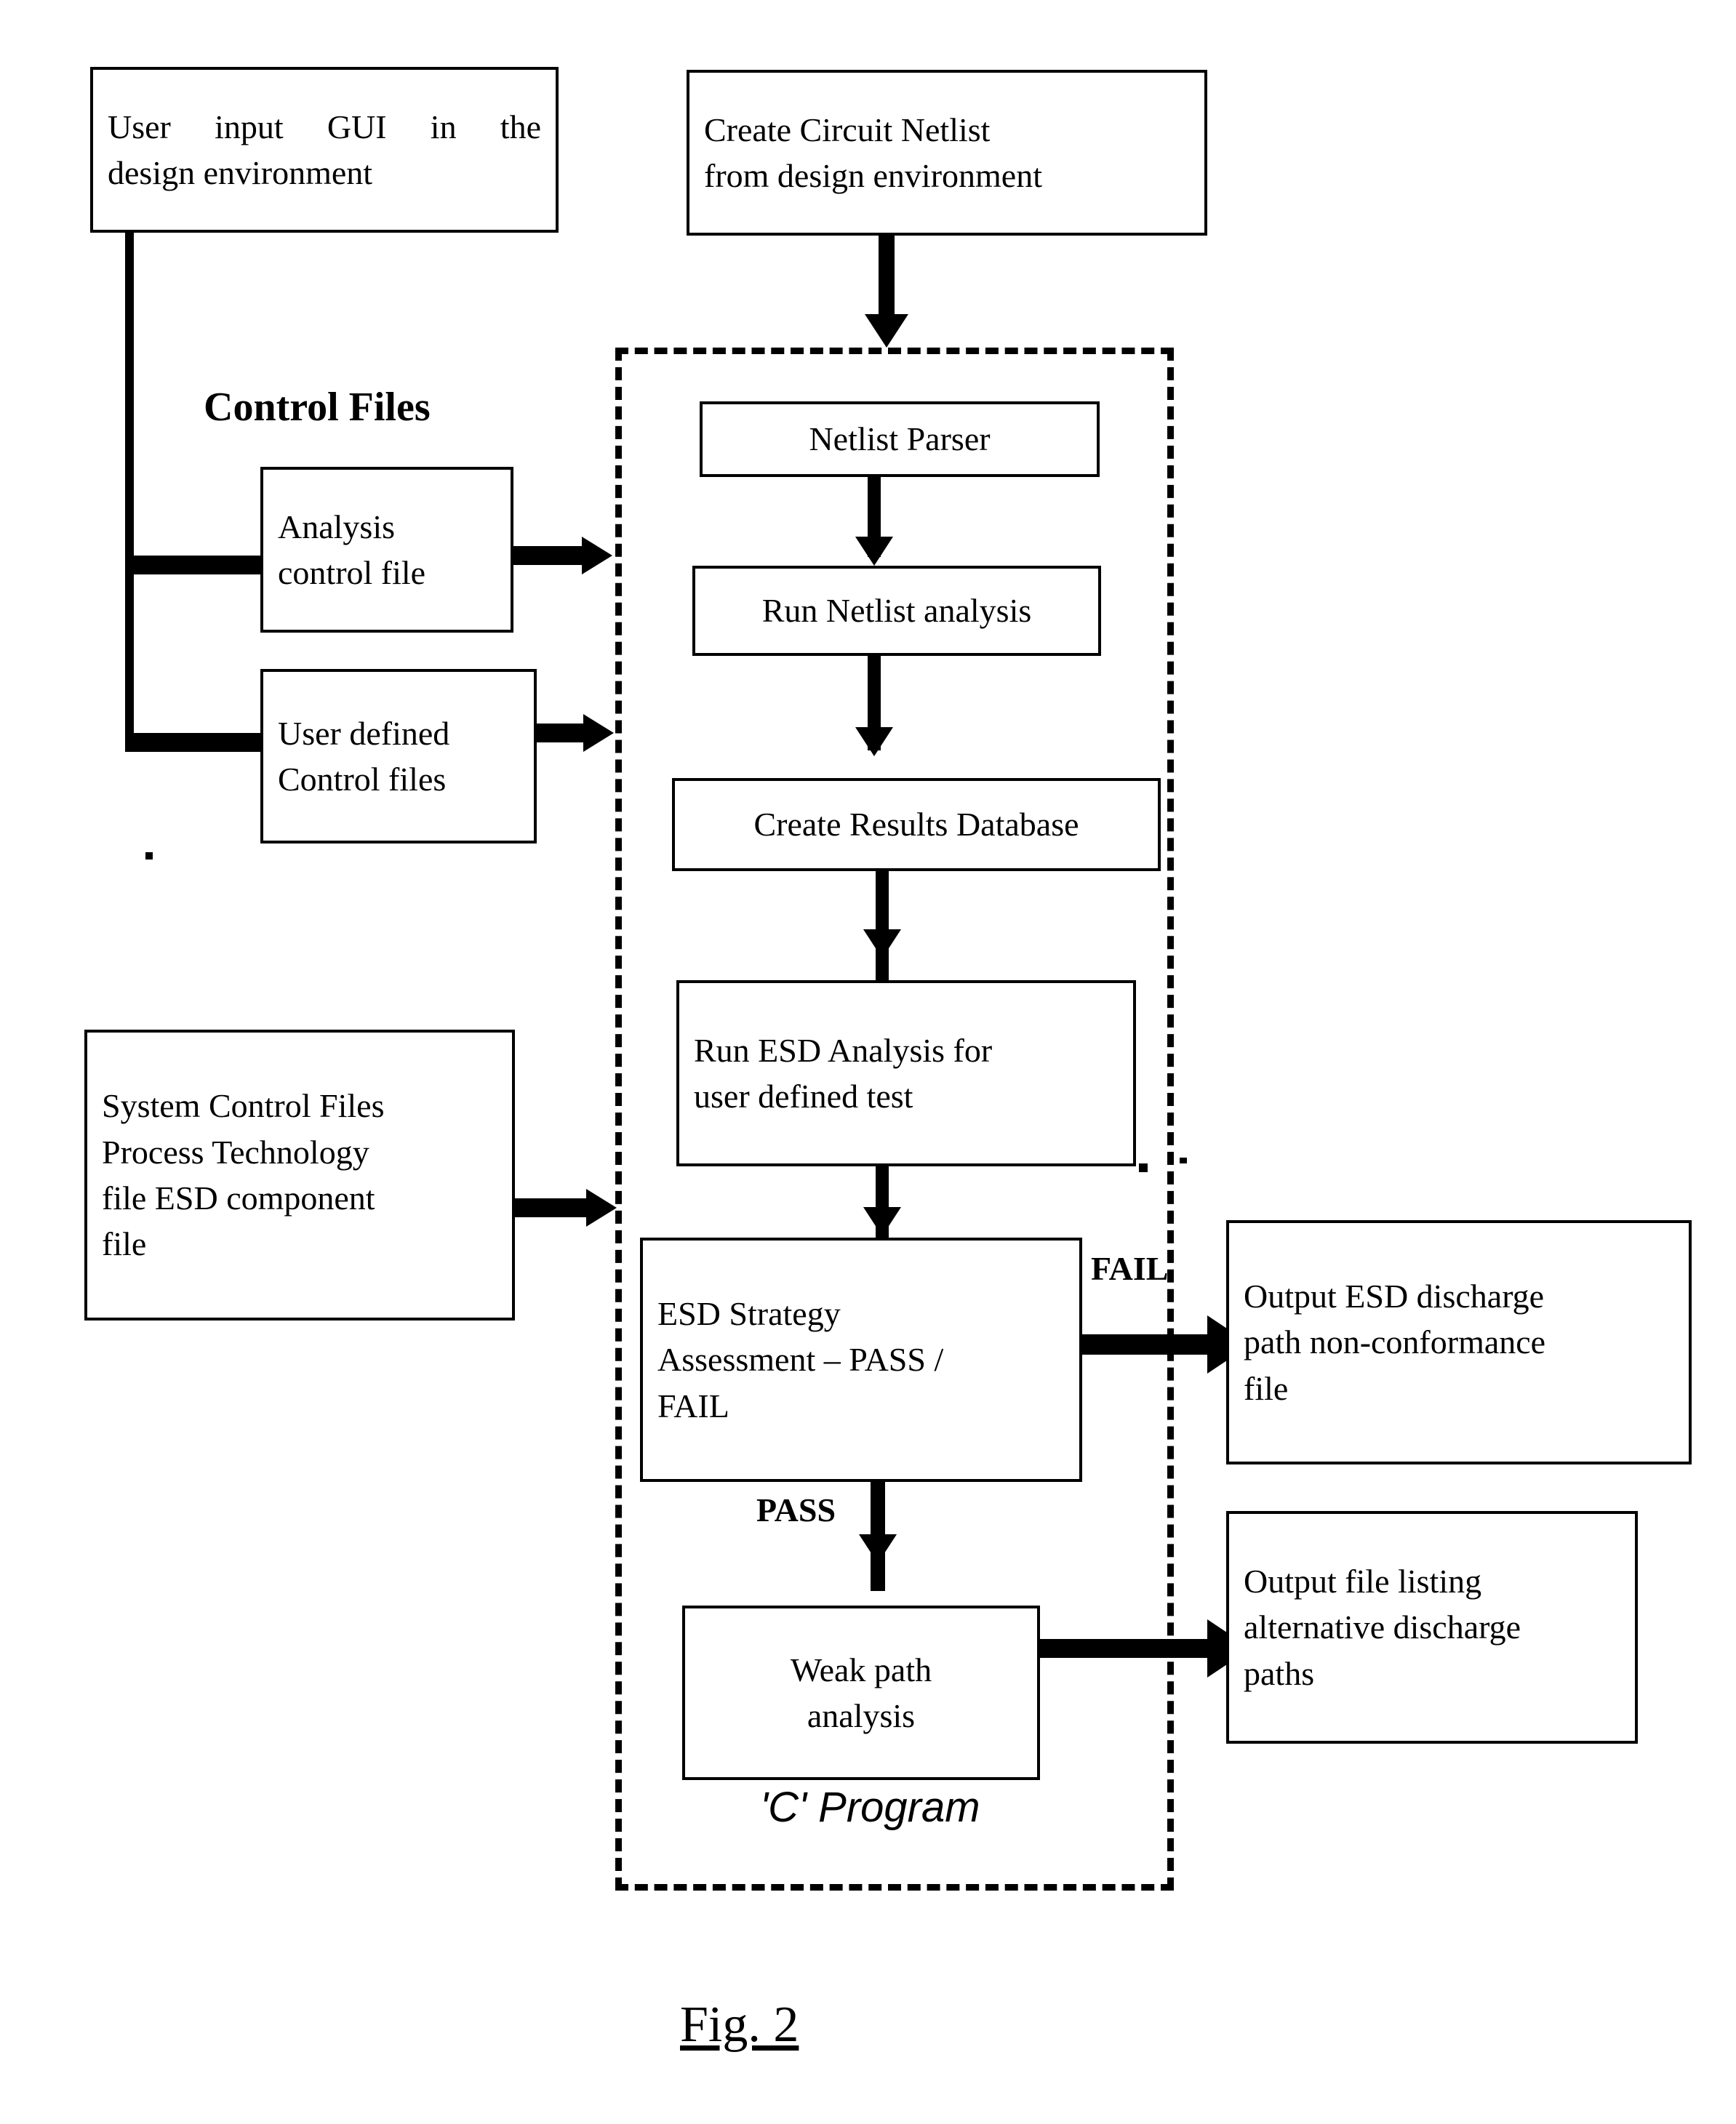 Image resolution: width=1736 pixels, height=2124 pixels. Describe the element at coordinates (317, 407) in the screenshot. I see `control-files-heading: Control Files` at that location.